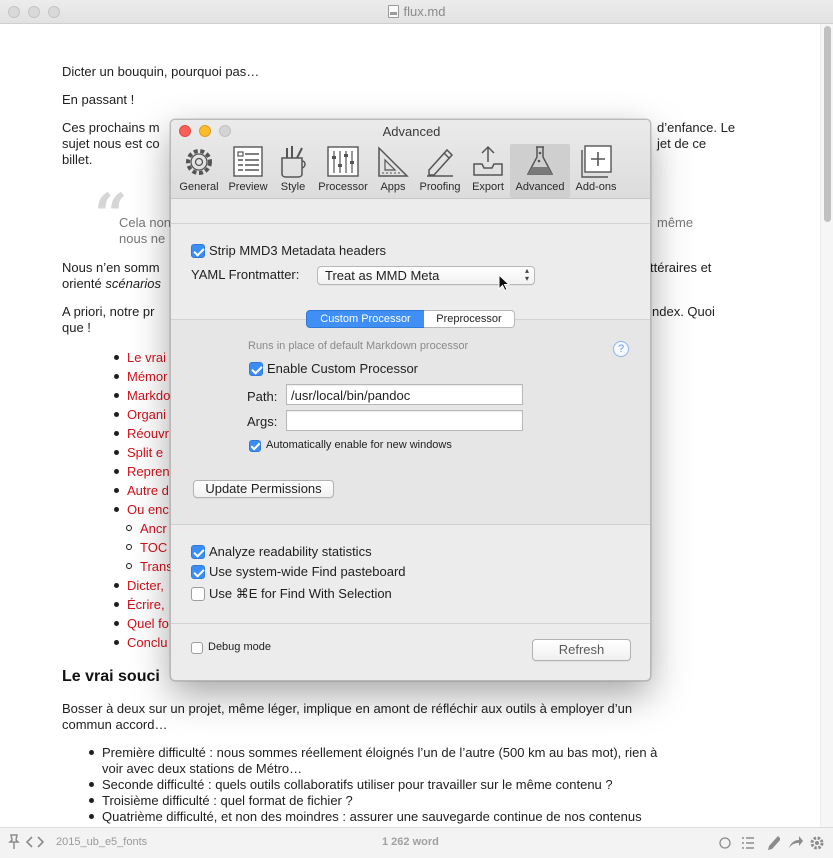 This screenshot has width=833, height=858. Describe the element at coordinates (133, 283) in the screenshot. I see `emphasis: scénarios` at that location.